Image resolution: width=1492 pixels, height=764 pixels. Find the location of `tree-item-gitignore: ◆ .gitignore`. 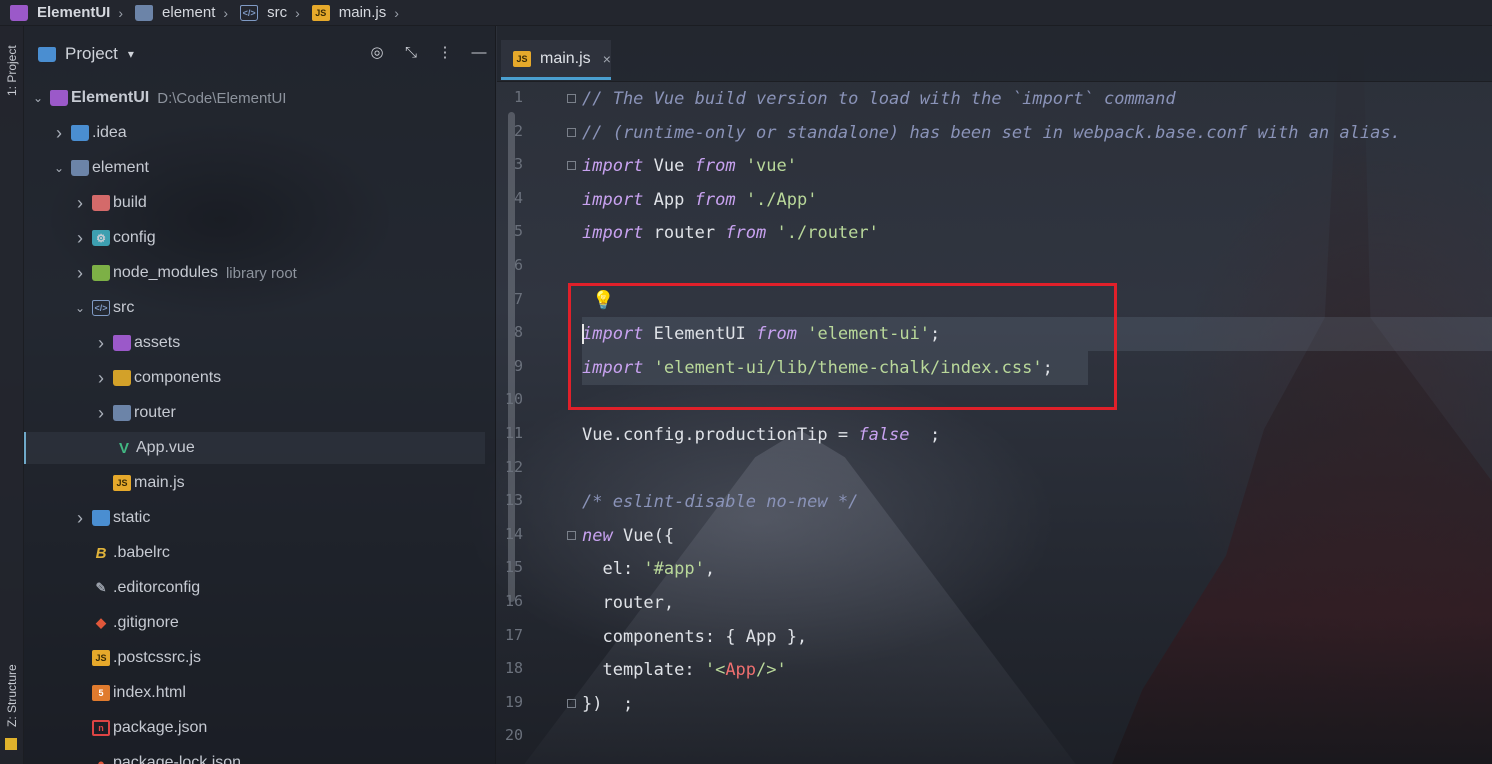

tree-item-gitignore: ◆ .gitignore is located at coordinates (254, 623).